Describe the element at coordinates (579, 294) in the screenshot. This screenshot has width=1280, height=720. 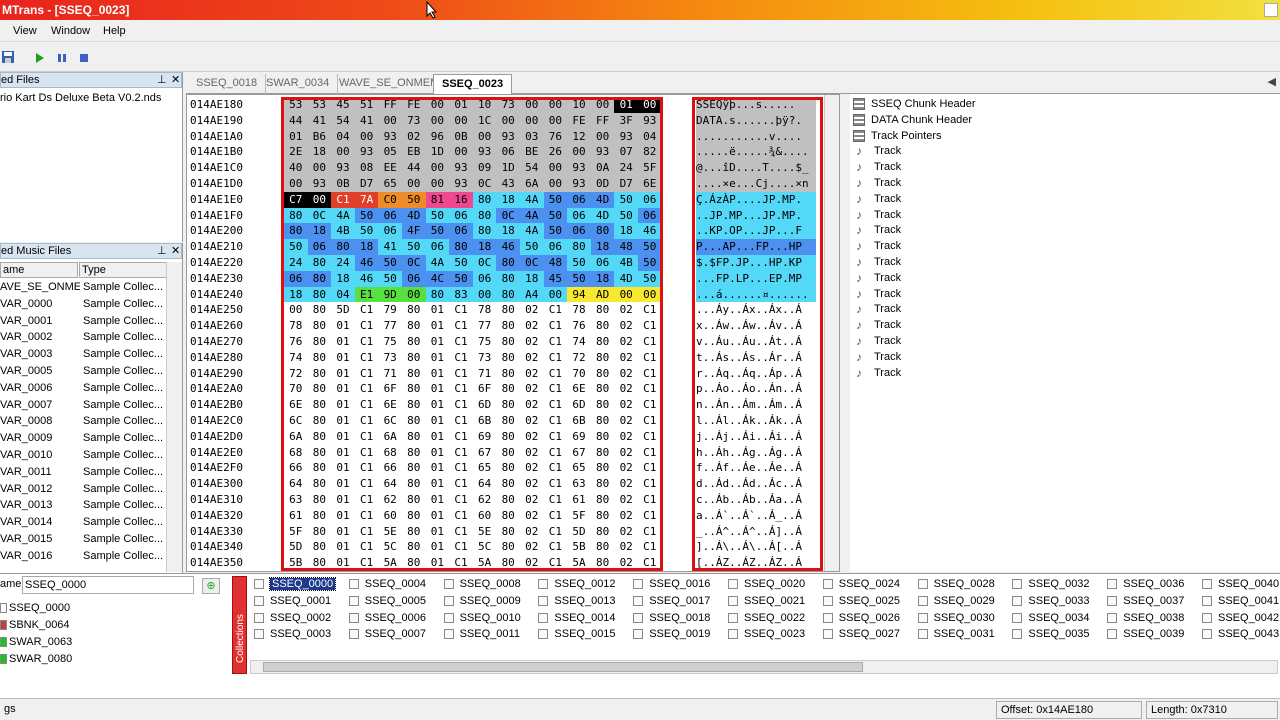
I see `hex-byte: 94` at that location.